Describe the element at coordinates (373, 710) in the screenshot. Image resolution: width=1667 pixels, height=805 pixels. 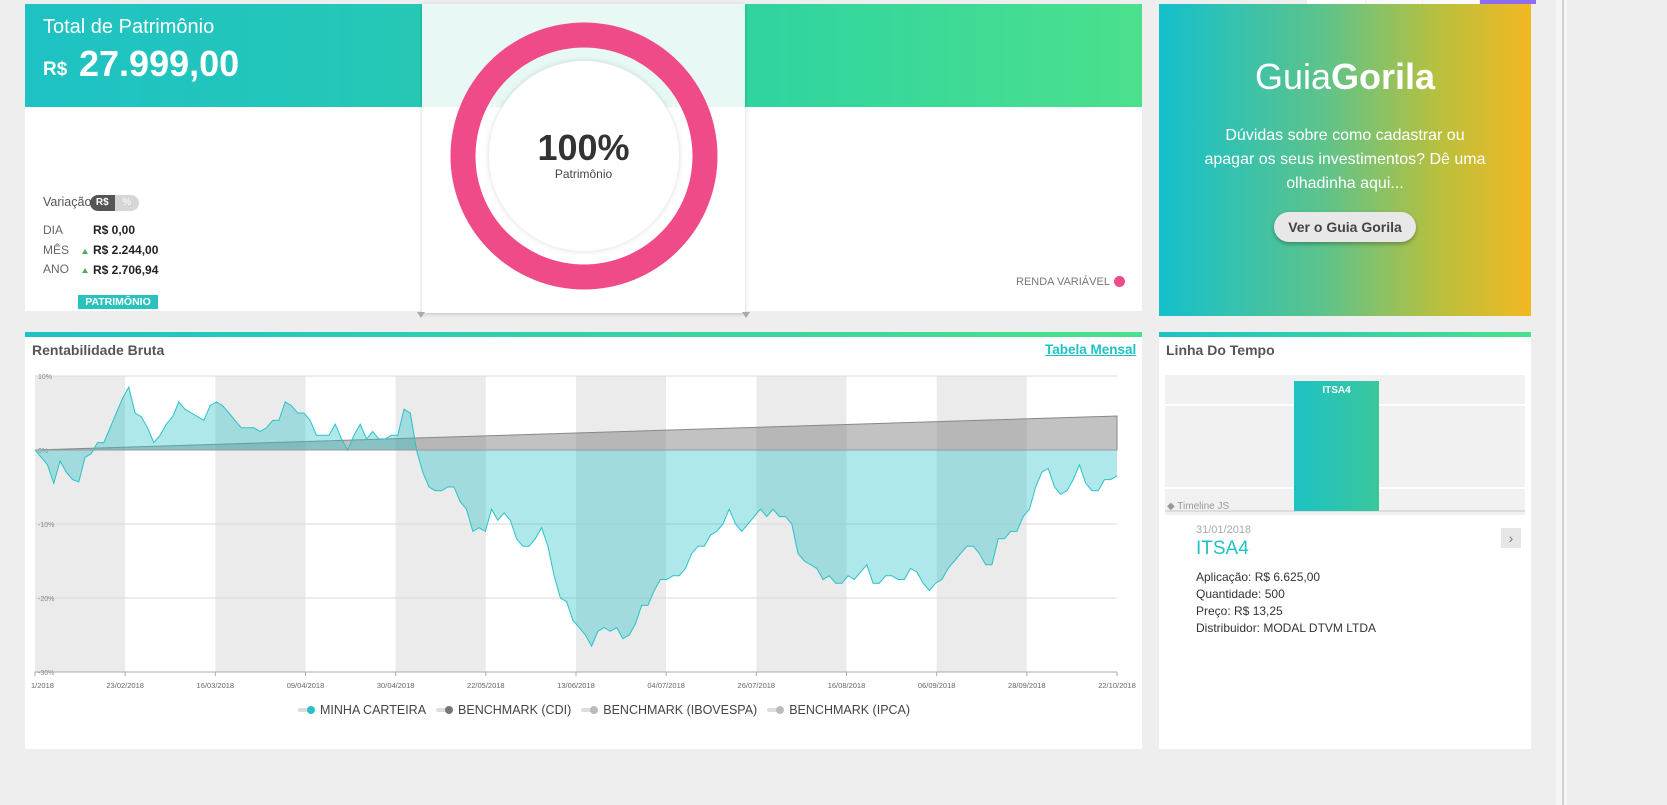
I see `legend-label: MINHA CARTEIRA` at that location.